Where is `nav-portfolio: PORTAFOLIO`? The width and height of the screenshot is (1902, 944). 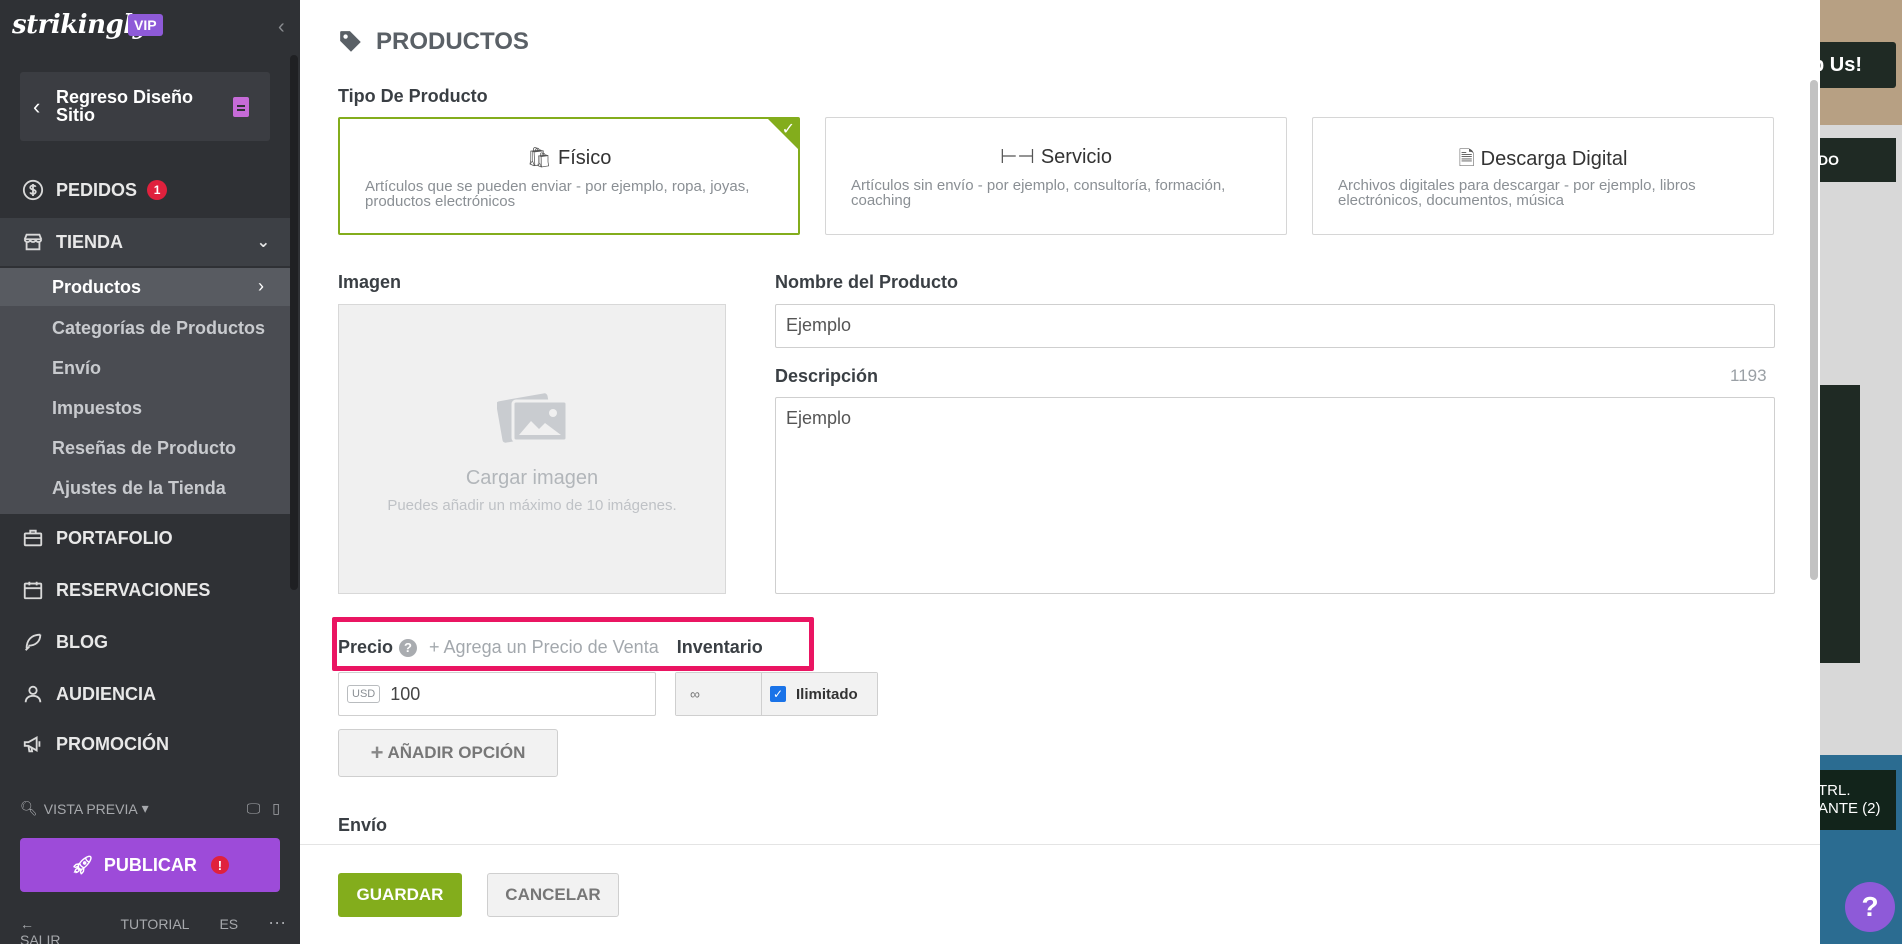 nav-portfolio: PORTAFOLIO is located at coordinates (145, 538).